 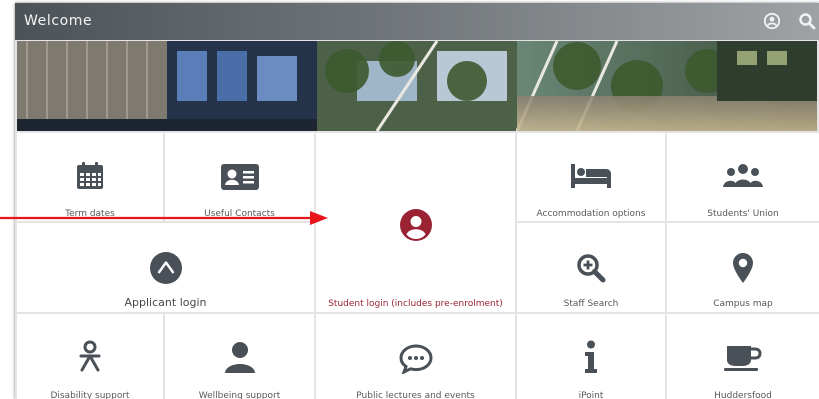 I want to click on header-bar: Welcome, so click(x=417, y=21).